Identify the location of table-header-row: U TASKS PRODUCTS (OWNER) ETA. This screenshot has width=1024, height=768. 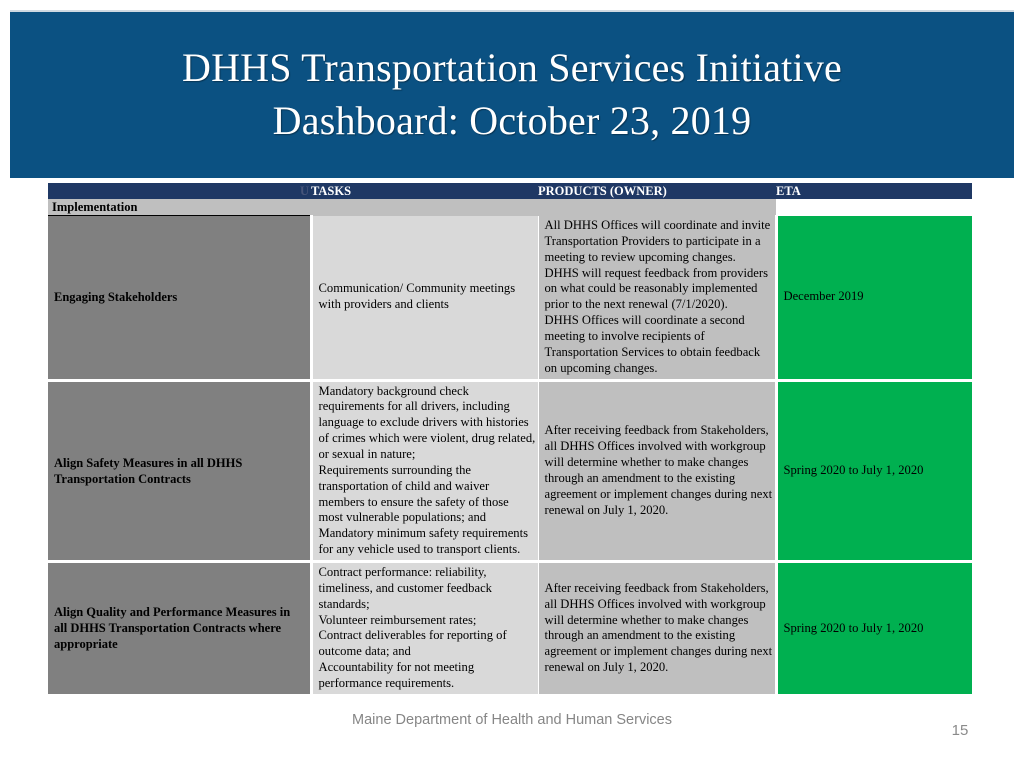
(510, 191).